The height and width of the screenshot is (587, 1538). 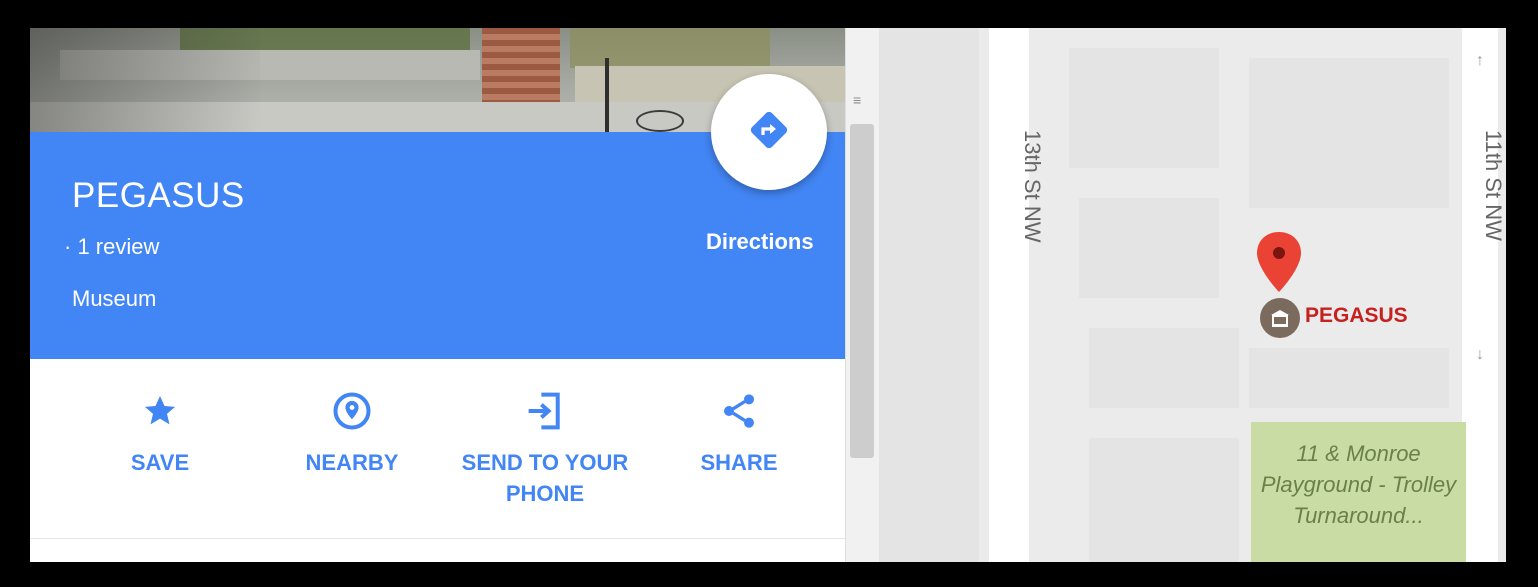 I want to click on place-category: Museum, so click(x=114, y=299).